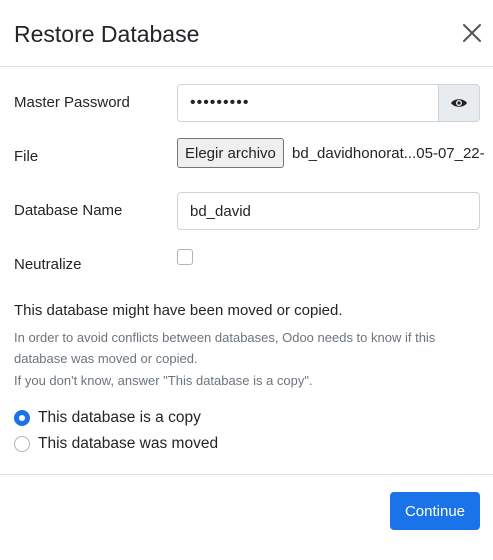 The image size is (493, 560). Describe the element at coordinates (230, 153) in the screenshot. I see `choose-file-button: Elegir archivo` at that location.